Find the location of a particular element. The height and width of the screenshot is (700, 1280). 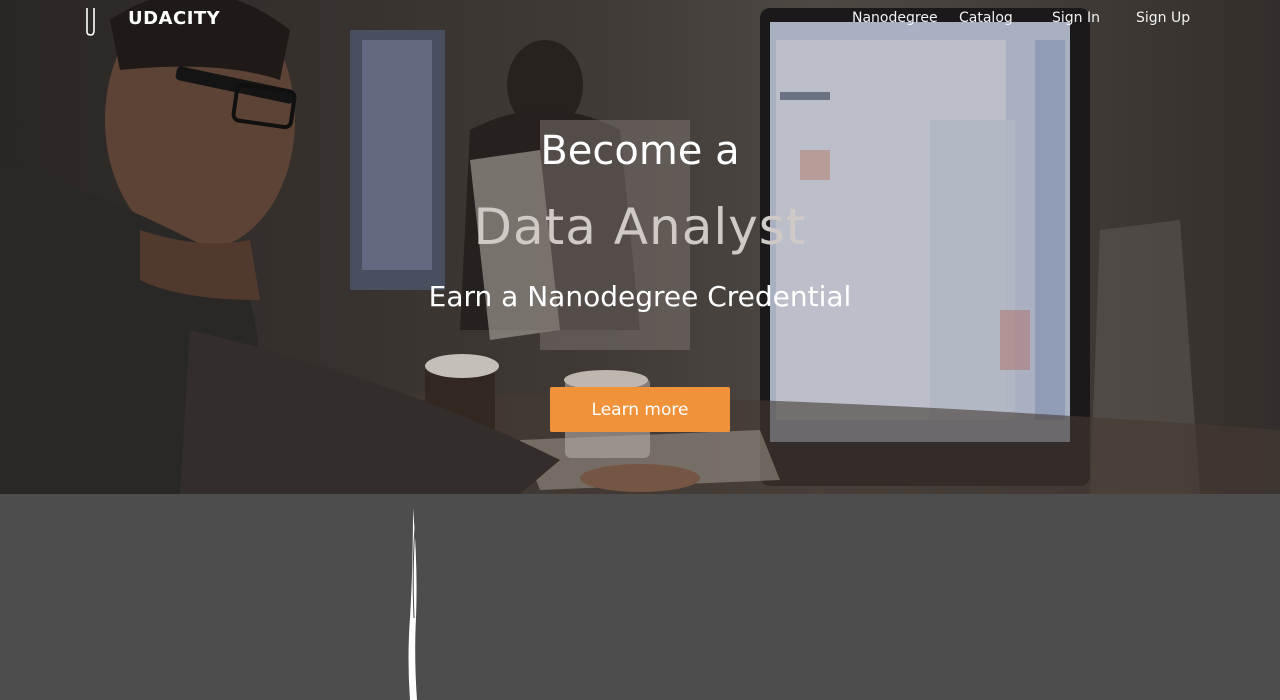

nav-nanodegree: Nanodegree is located at coordinates (895, 18).